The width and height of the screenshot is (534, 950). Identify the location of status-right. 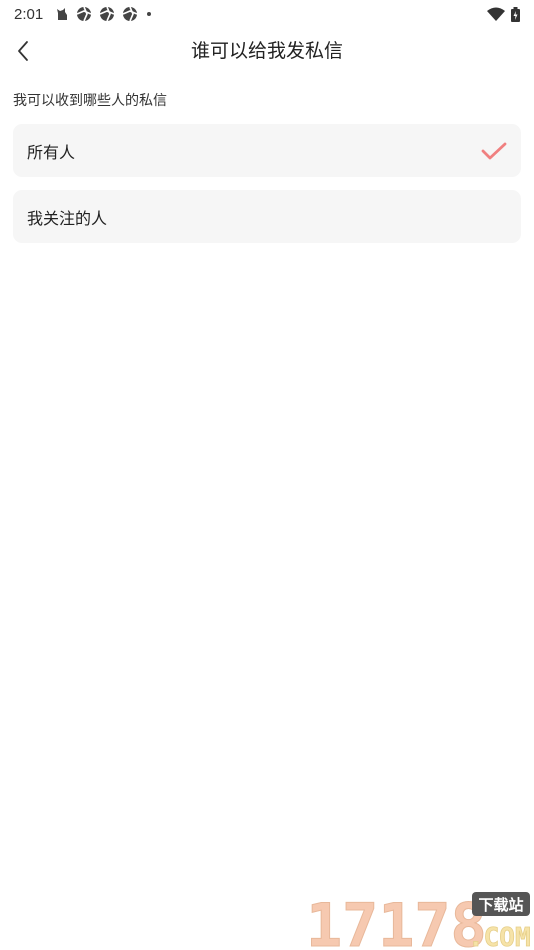
(503, 14).